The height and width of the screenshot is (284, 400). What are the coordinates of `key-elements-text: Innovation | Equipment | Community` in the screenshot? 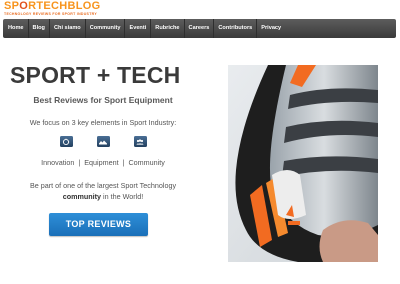 It's located at (103, 162).